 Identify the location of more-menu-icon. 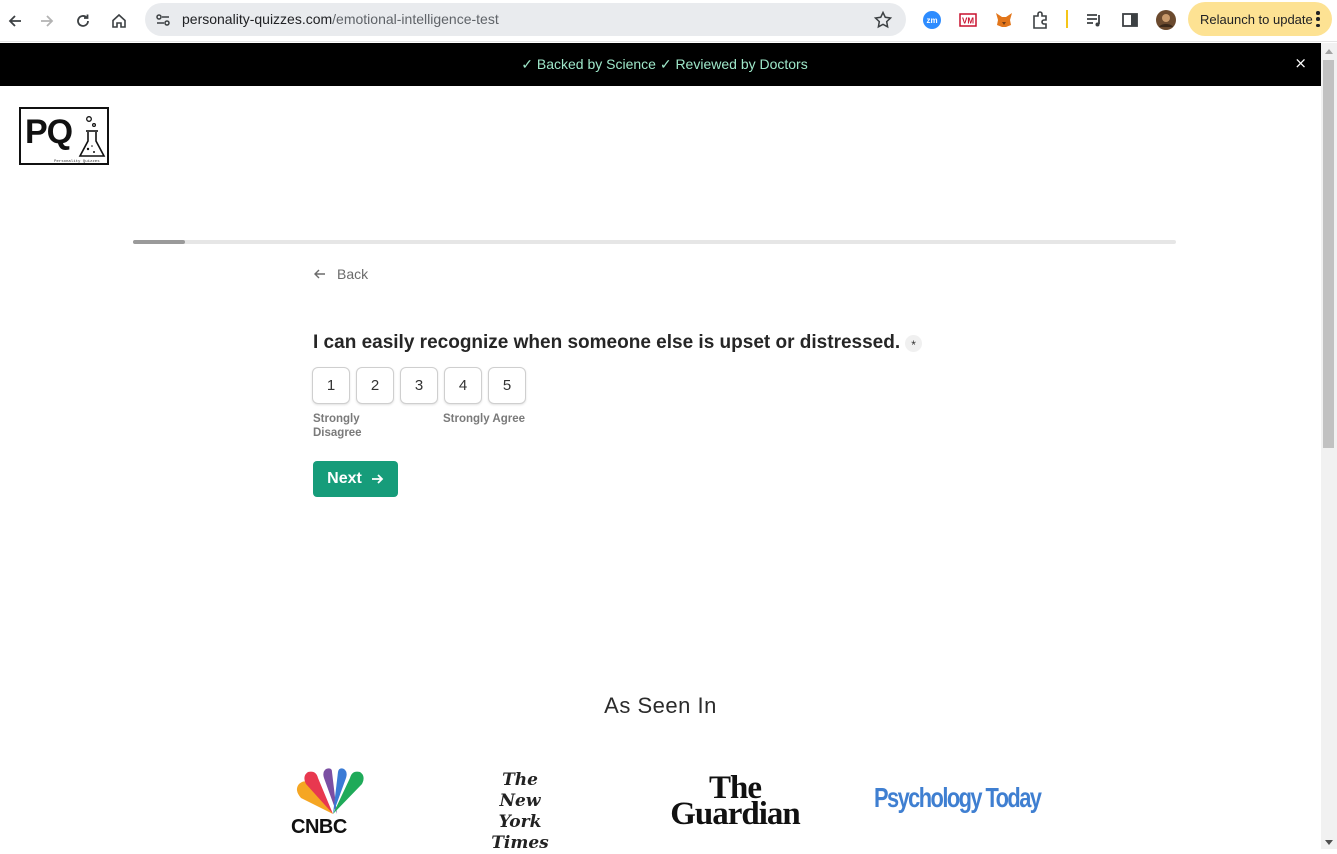
(1318, 19).